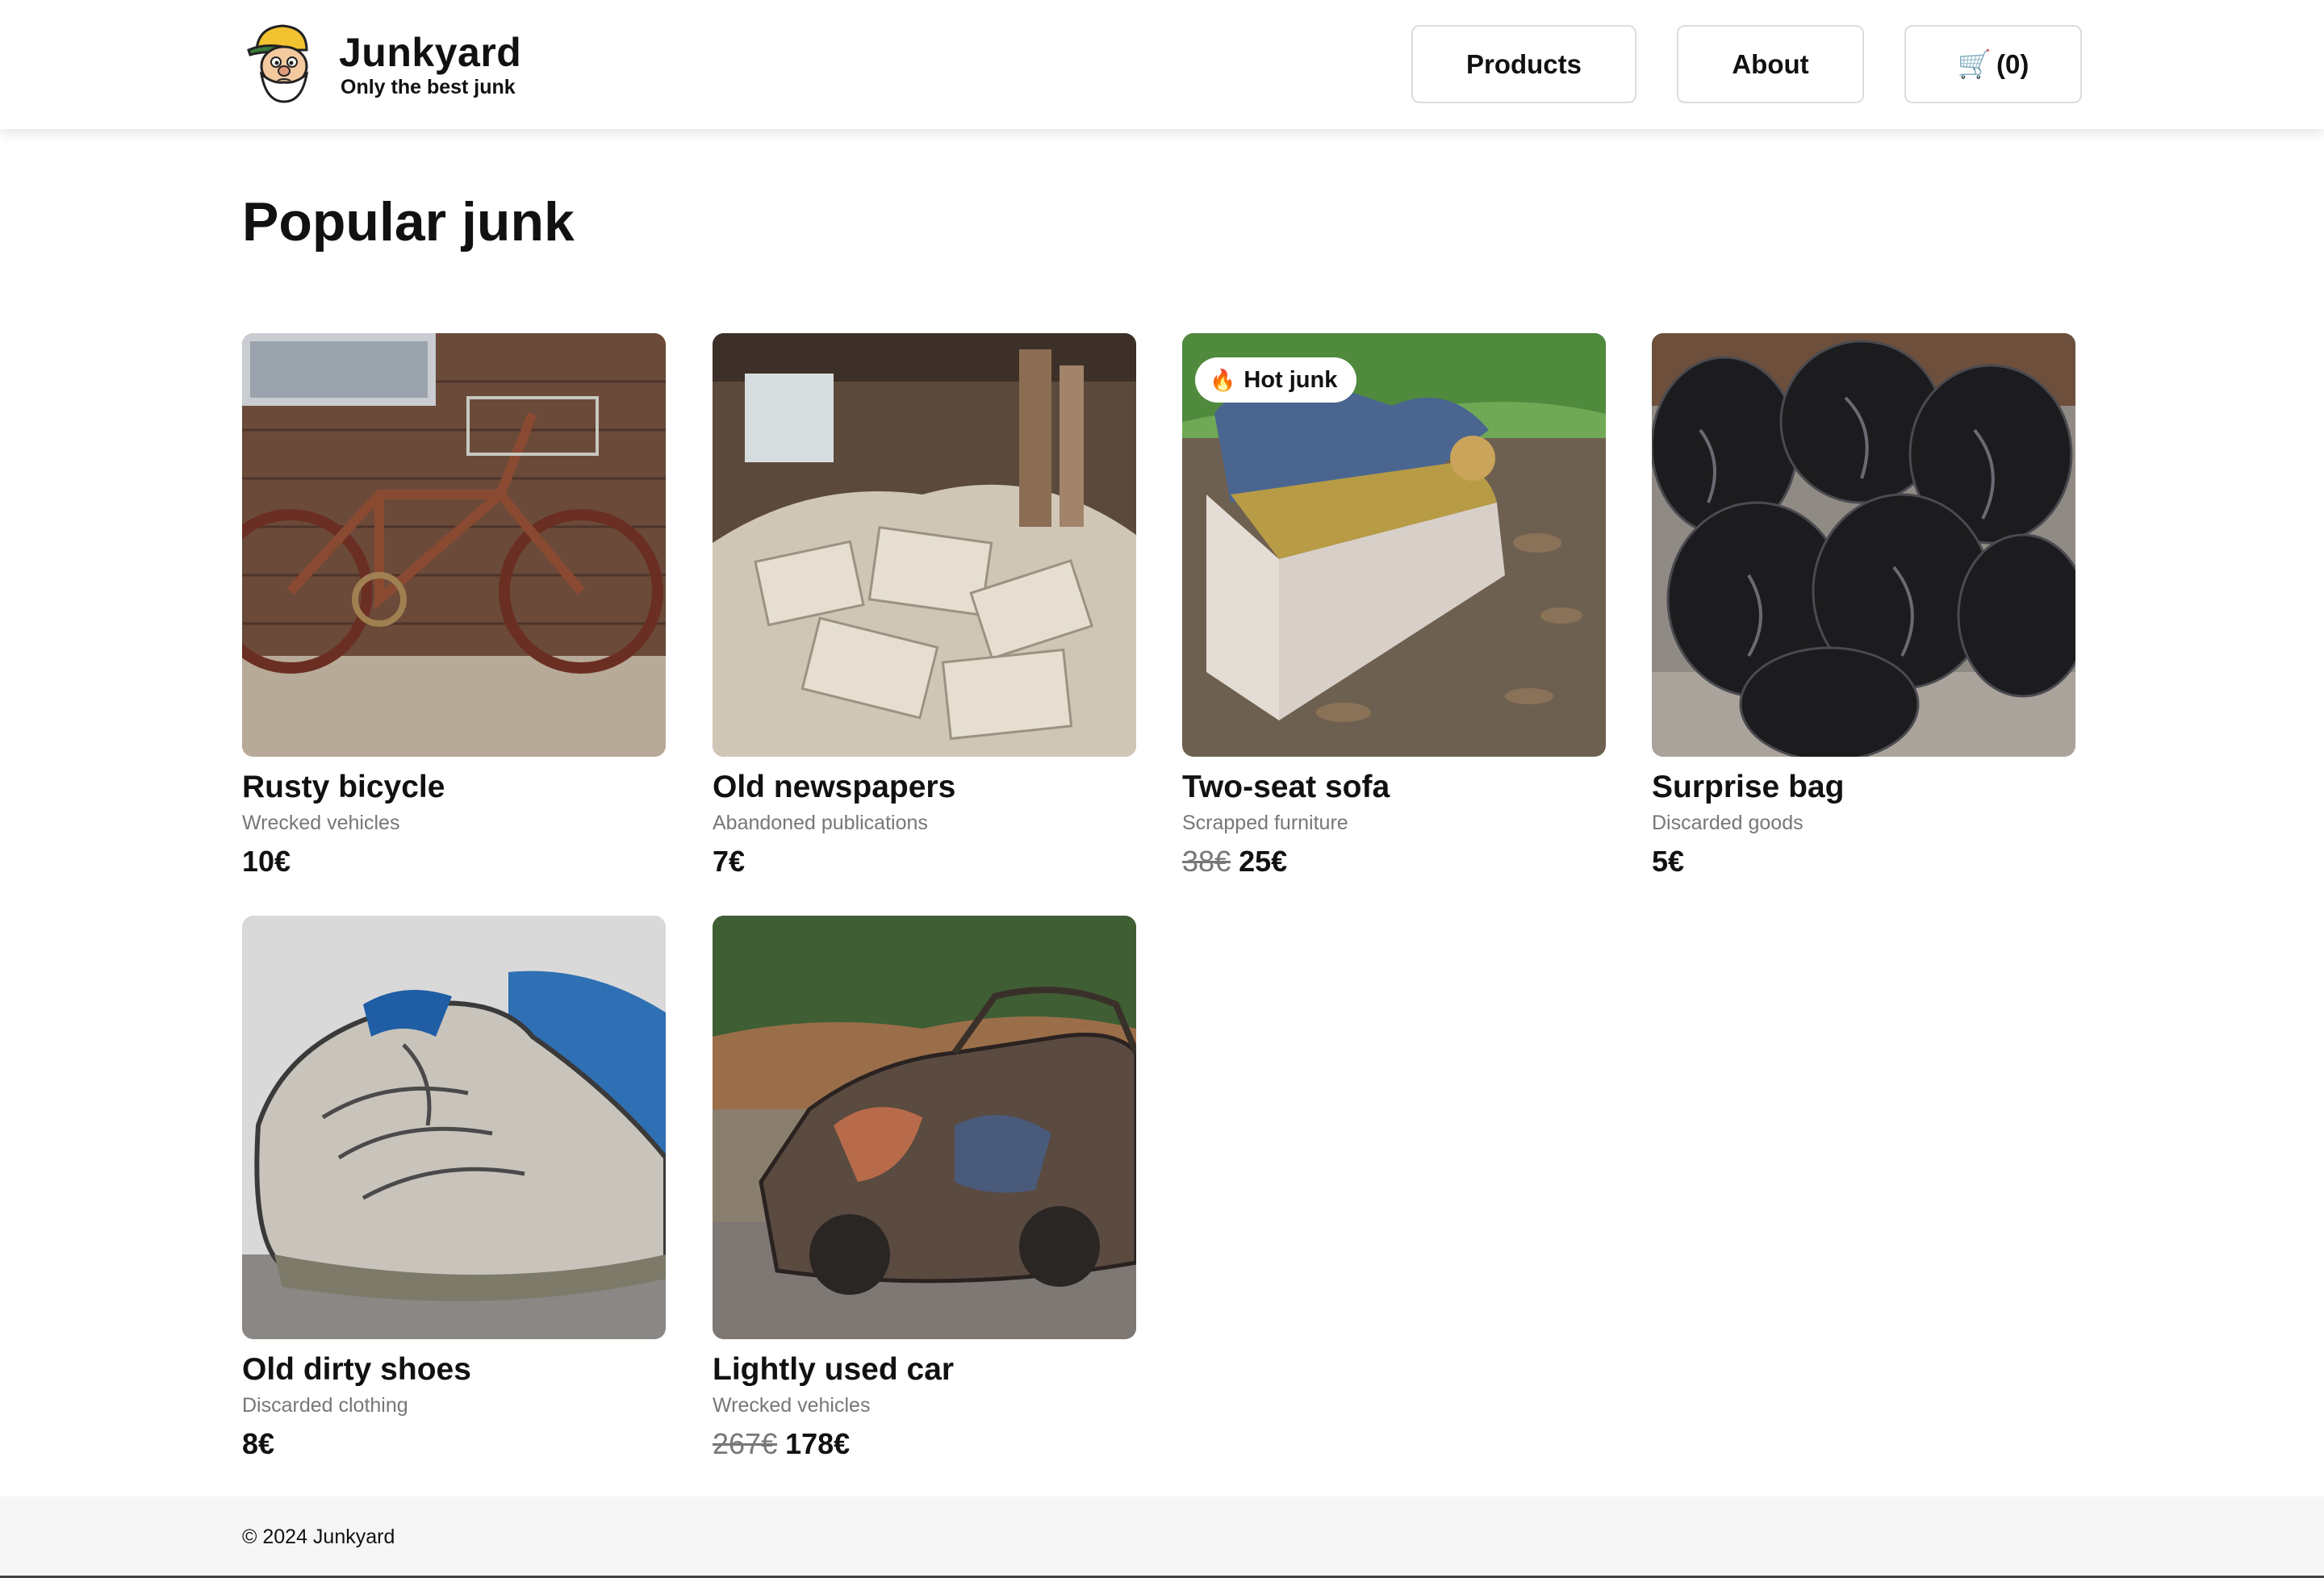 The image size is (2324, 1578). Describe the element at coordinates (282, 62) in the screenshot. I see `junkyard-logo` at that location.